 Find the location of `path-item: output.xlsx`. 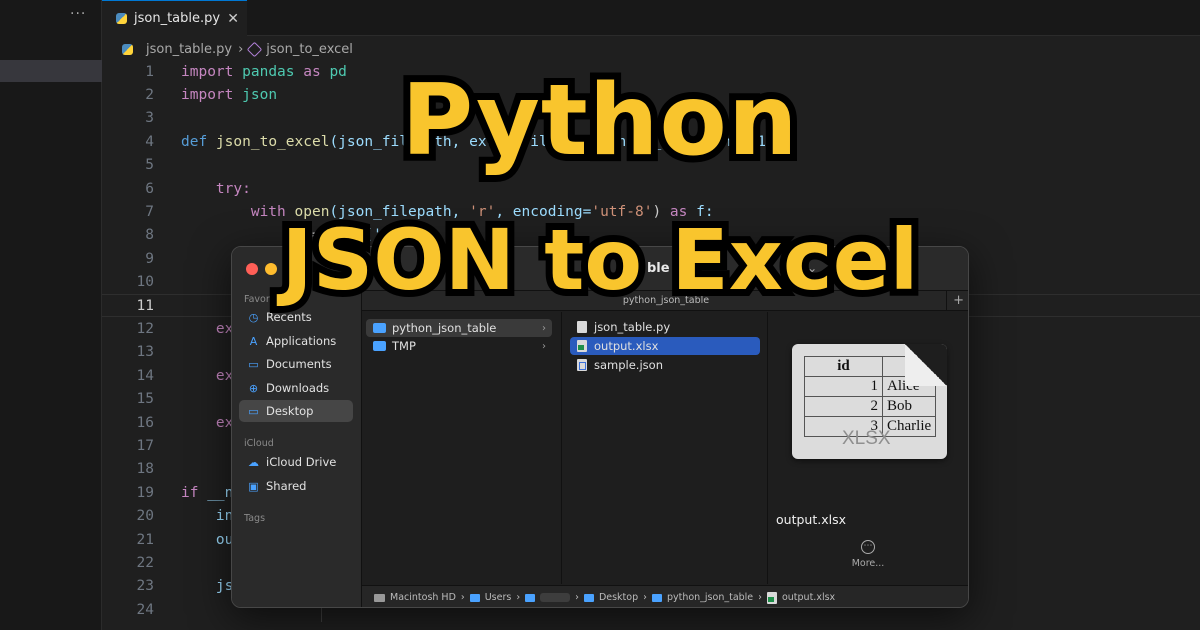

path-item: output.xlsx is located at coordinates (808, 597).